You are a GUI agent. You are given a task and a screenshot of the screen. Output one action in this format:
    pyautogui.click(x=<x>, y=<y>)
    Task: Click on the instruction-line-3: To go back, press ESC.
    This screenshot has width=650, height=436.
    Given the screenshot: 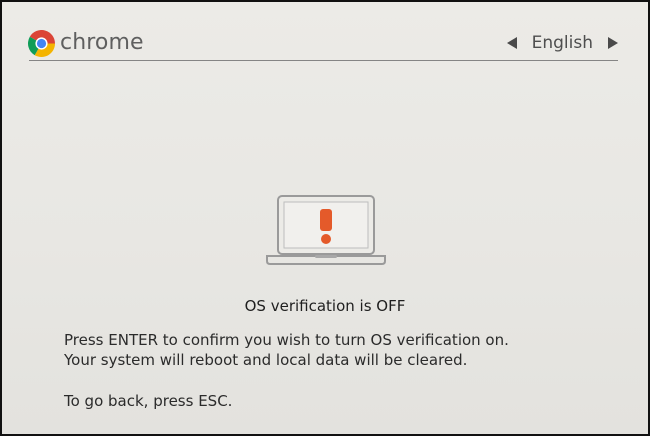 What is the action you would take?
    pyautogui.click(x=148, y=401)
    